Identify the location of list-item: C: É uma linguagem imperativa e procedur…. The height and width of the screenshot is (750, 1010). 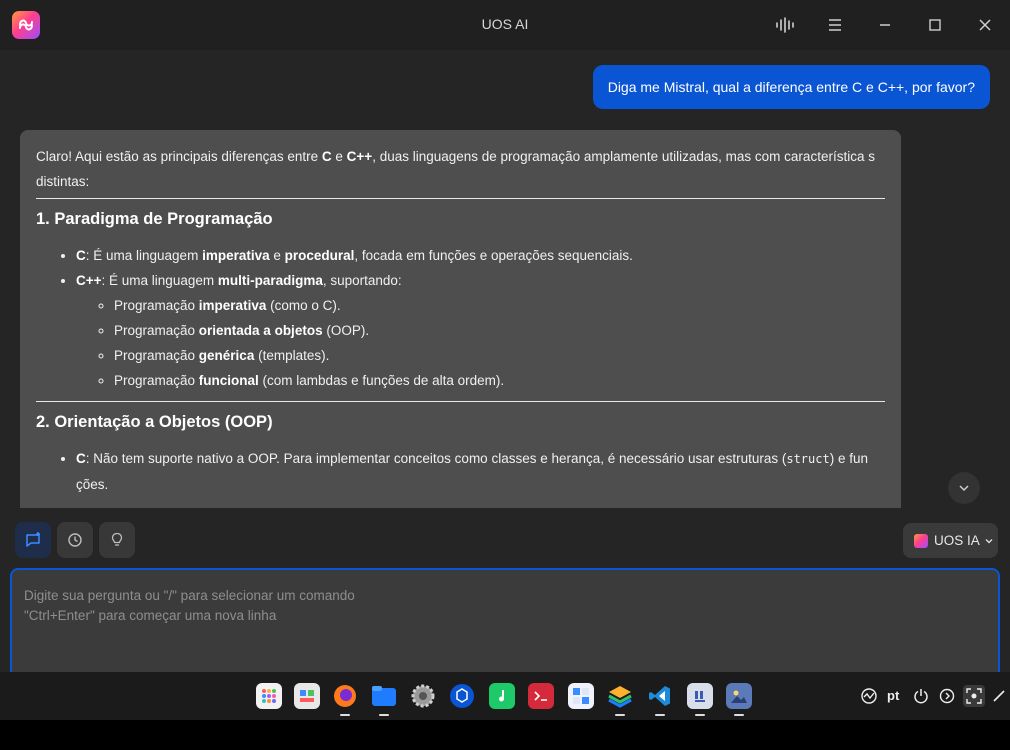
(480, 255).